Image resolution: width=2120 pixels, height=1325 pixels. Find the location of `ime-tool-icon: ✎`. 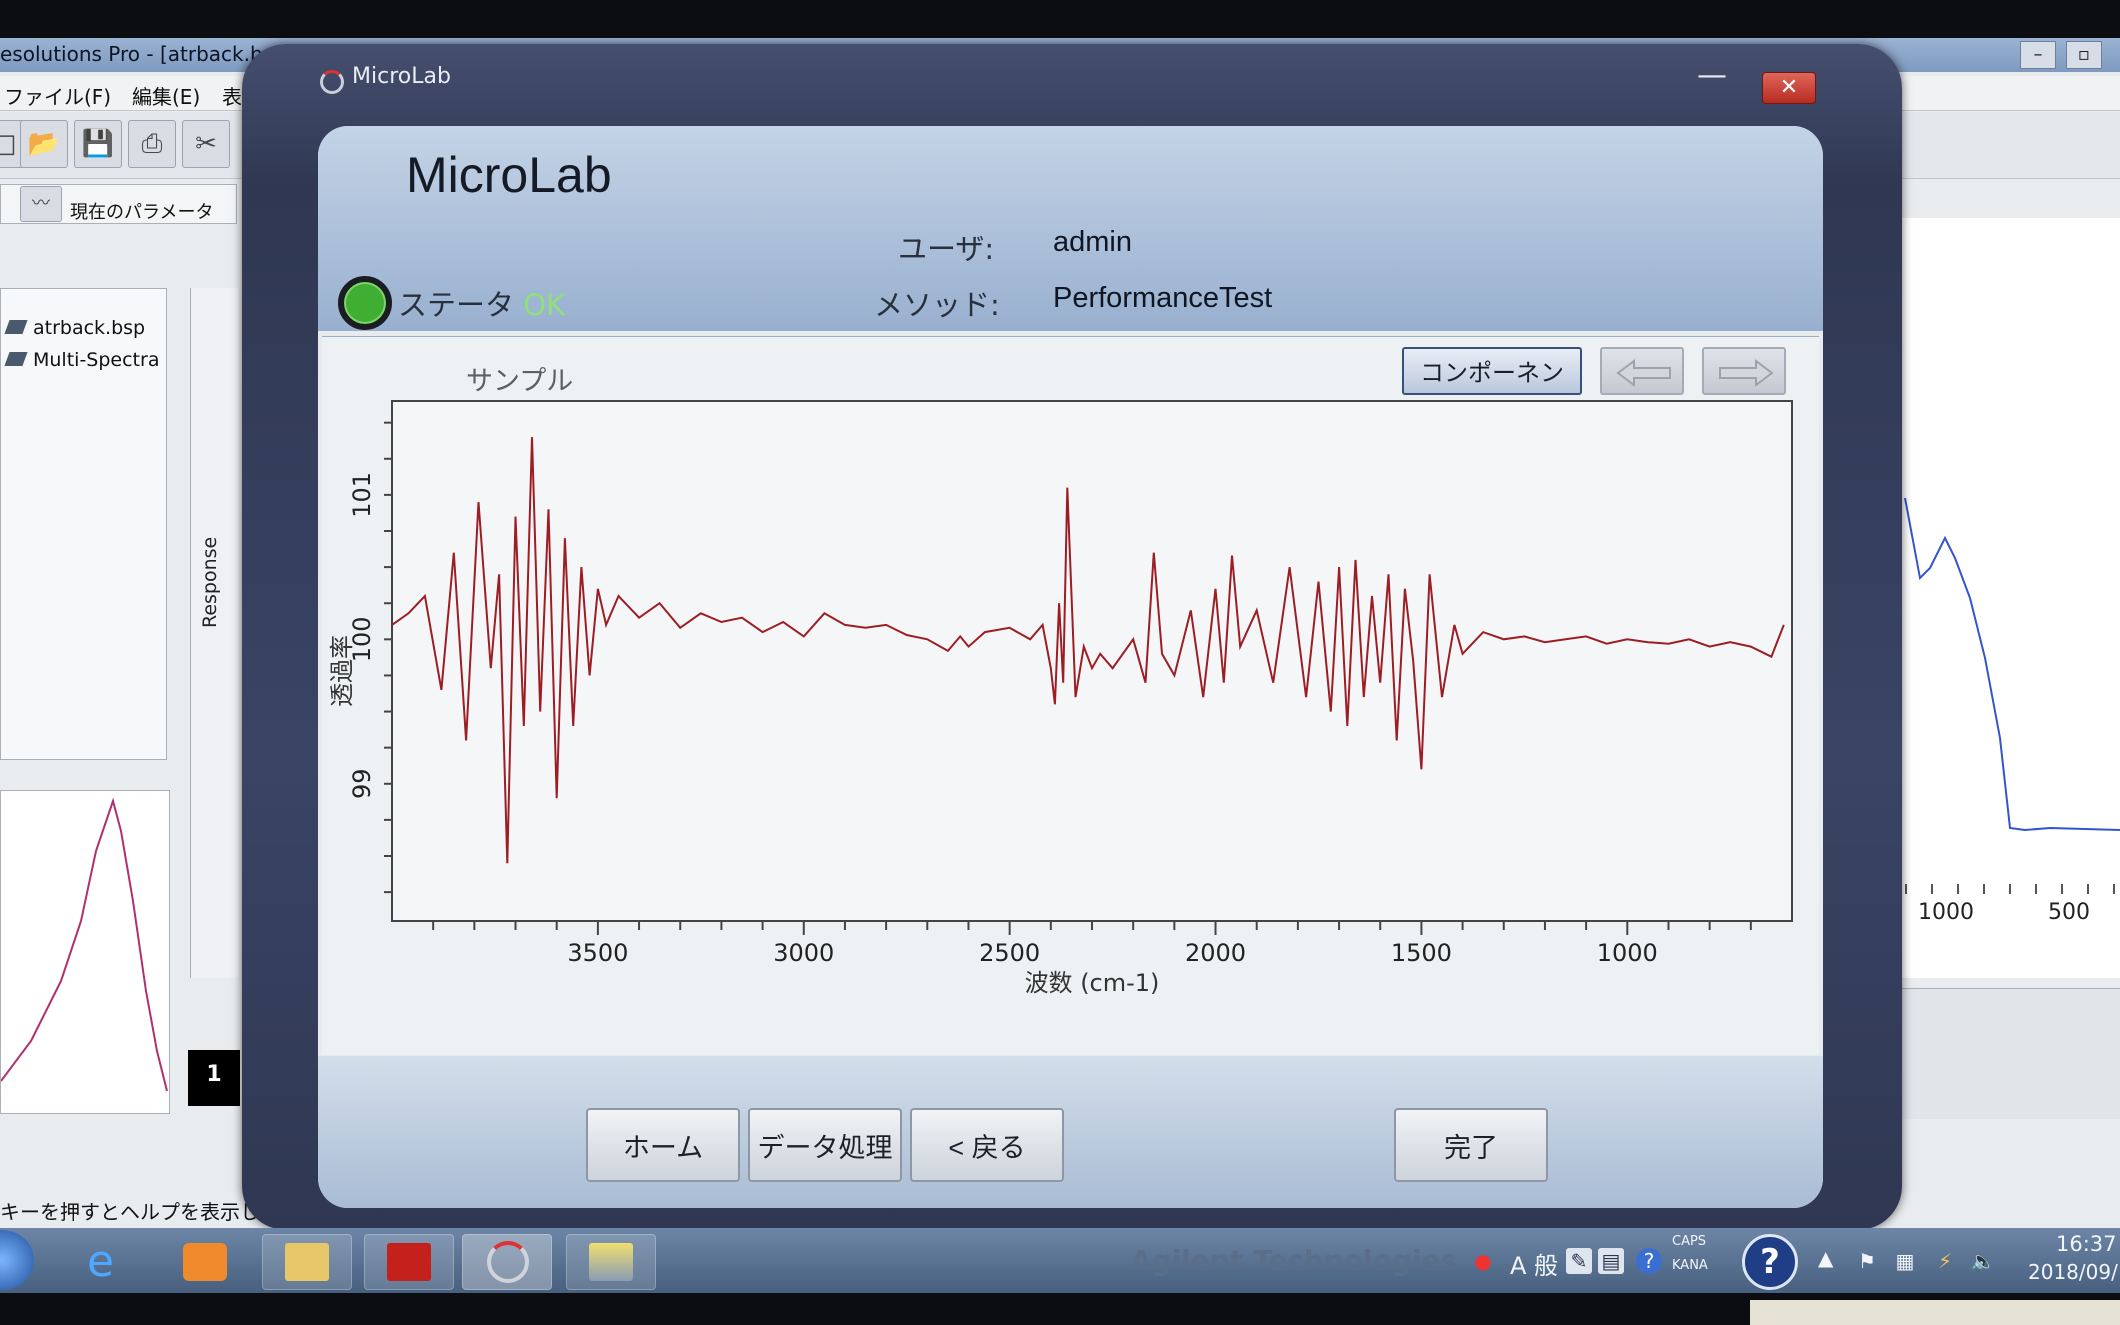

ime-tool-icon: ✎ is located at coordinates (1579, 1261).